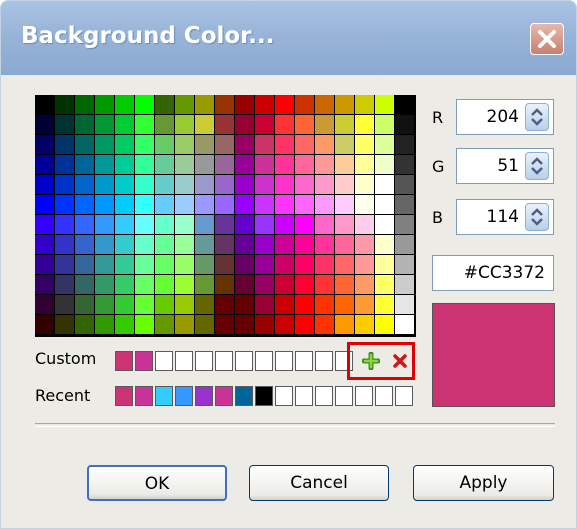  Describe the element at coordinates (505, 166) in the screenshot. I see `g-spinner: 51` at that location.